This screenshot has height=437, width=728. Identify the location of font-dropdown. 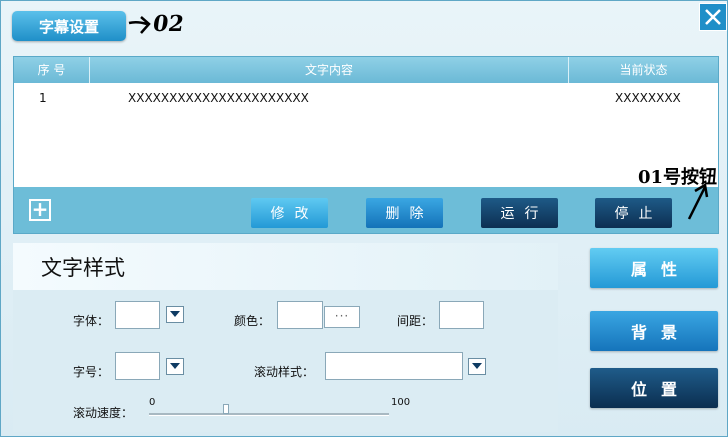
(175, 314).